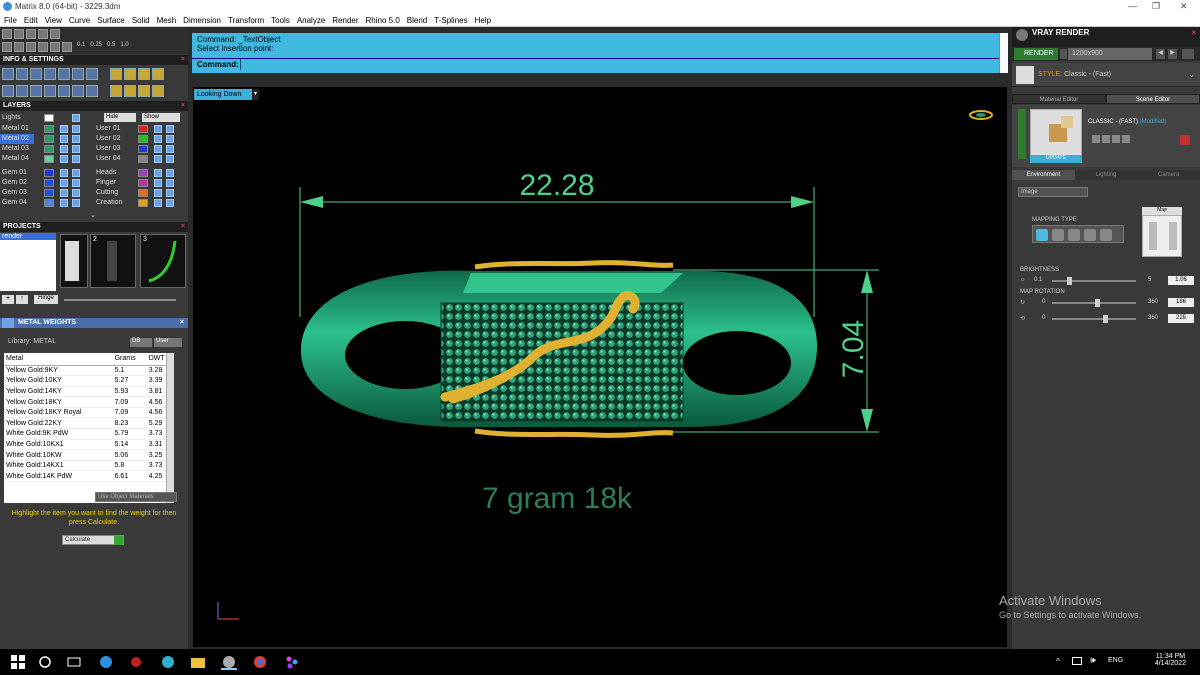 This screenshot has height=675, width=1200. What do you see at coordinates (246, 20) in the screenshot?
I see `menu-transform: Transform` at bounding box center [246, 20].